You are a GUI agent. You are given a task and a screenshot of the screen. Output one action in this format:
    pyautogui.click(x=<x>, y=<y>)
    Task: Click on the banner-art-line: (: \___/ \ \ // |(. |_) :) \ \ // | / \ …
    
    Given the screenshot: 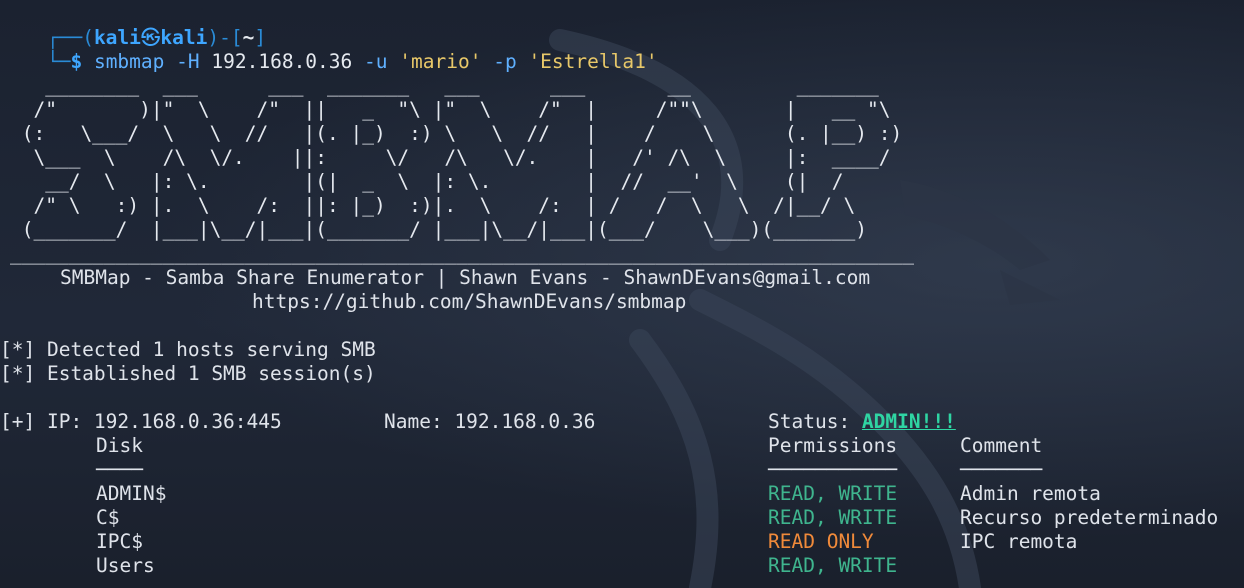 What is the action you would take?
    pyautogui.click(x=456, y=133)
    